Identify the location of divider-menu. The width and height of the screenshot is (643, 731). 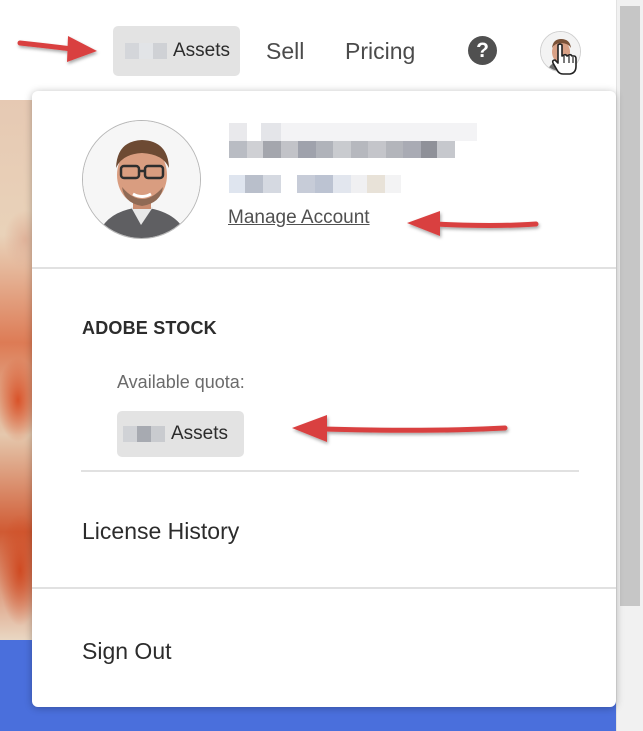
(324, 588).